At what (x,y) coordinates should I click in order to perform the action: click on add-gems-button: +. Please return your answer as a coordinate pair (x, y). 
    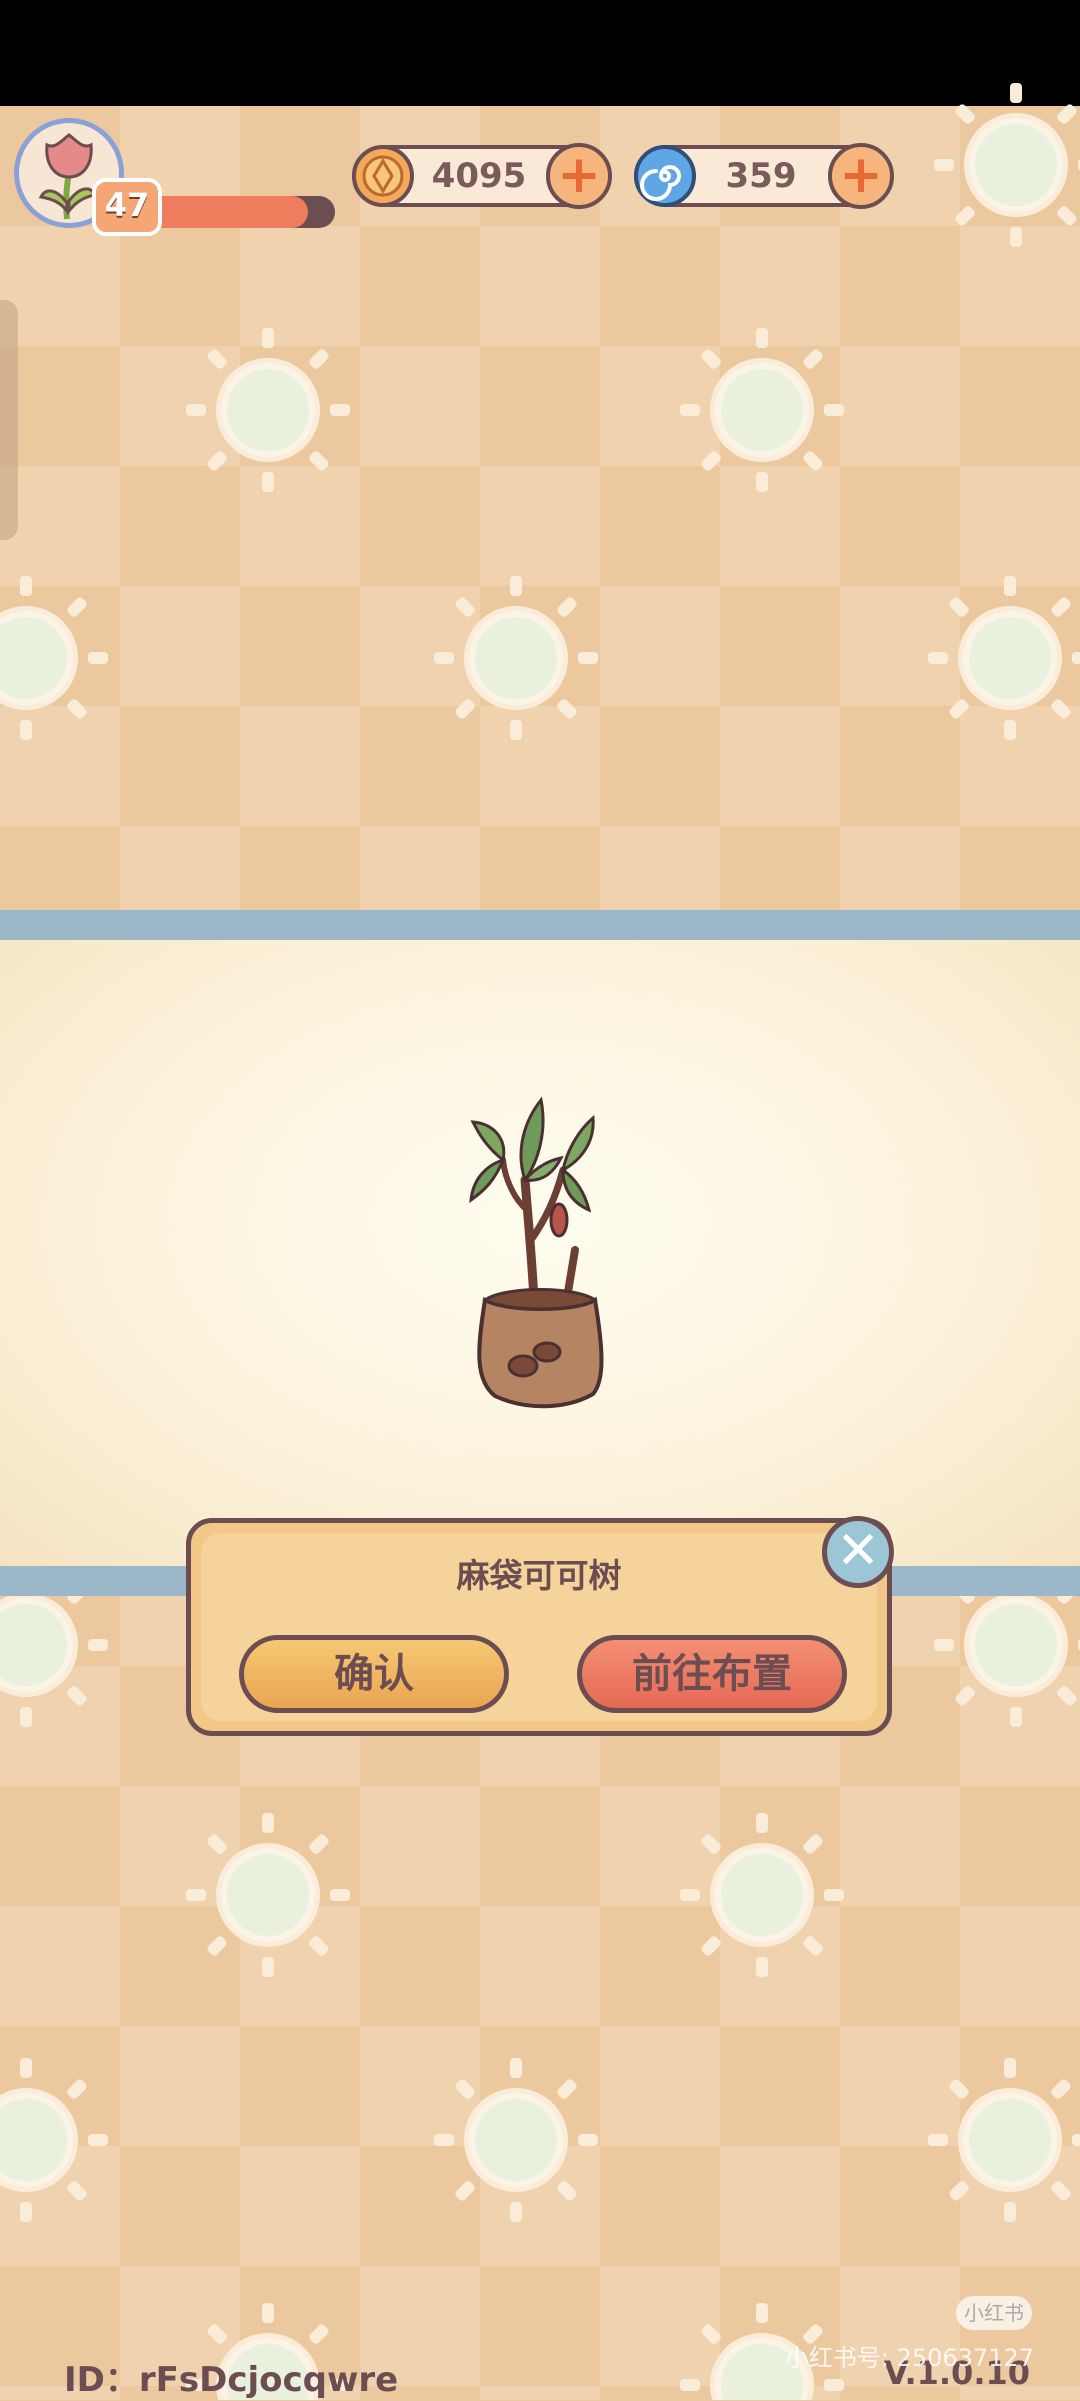
    Looking at the image, I should click on (861, 176).